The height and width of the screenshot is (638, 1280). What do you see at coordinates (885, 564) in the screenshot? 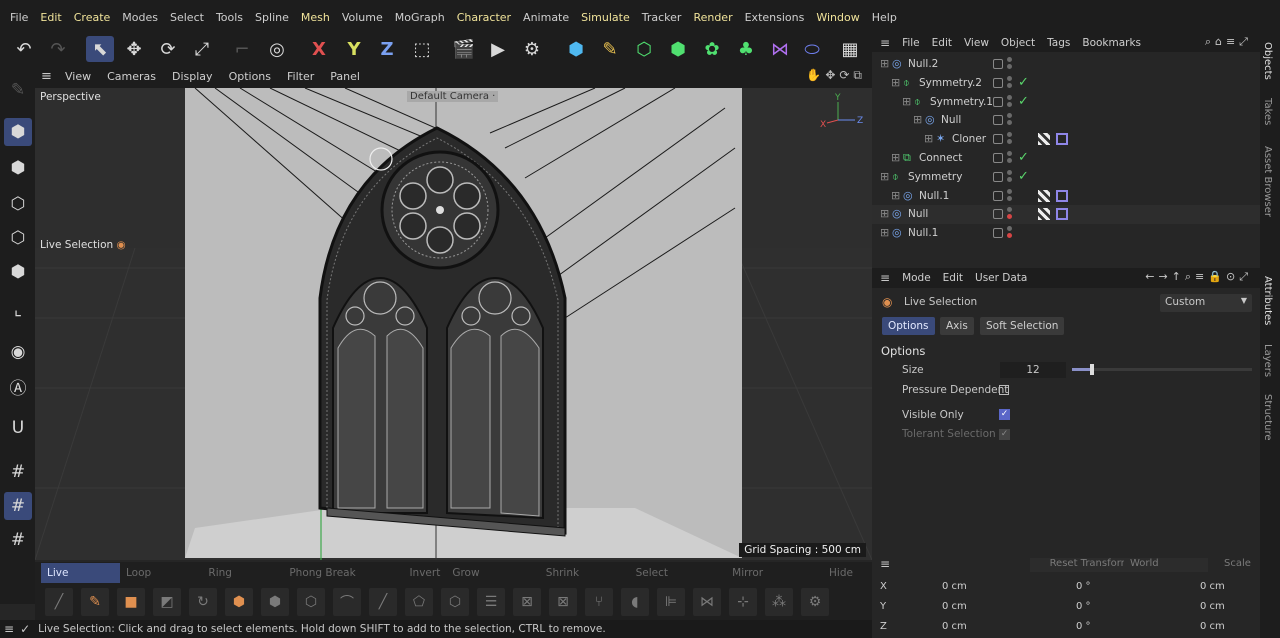
I see `coordinates-hamburger-icon: ≡` at bounding box center [885, 564].